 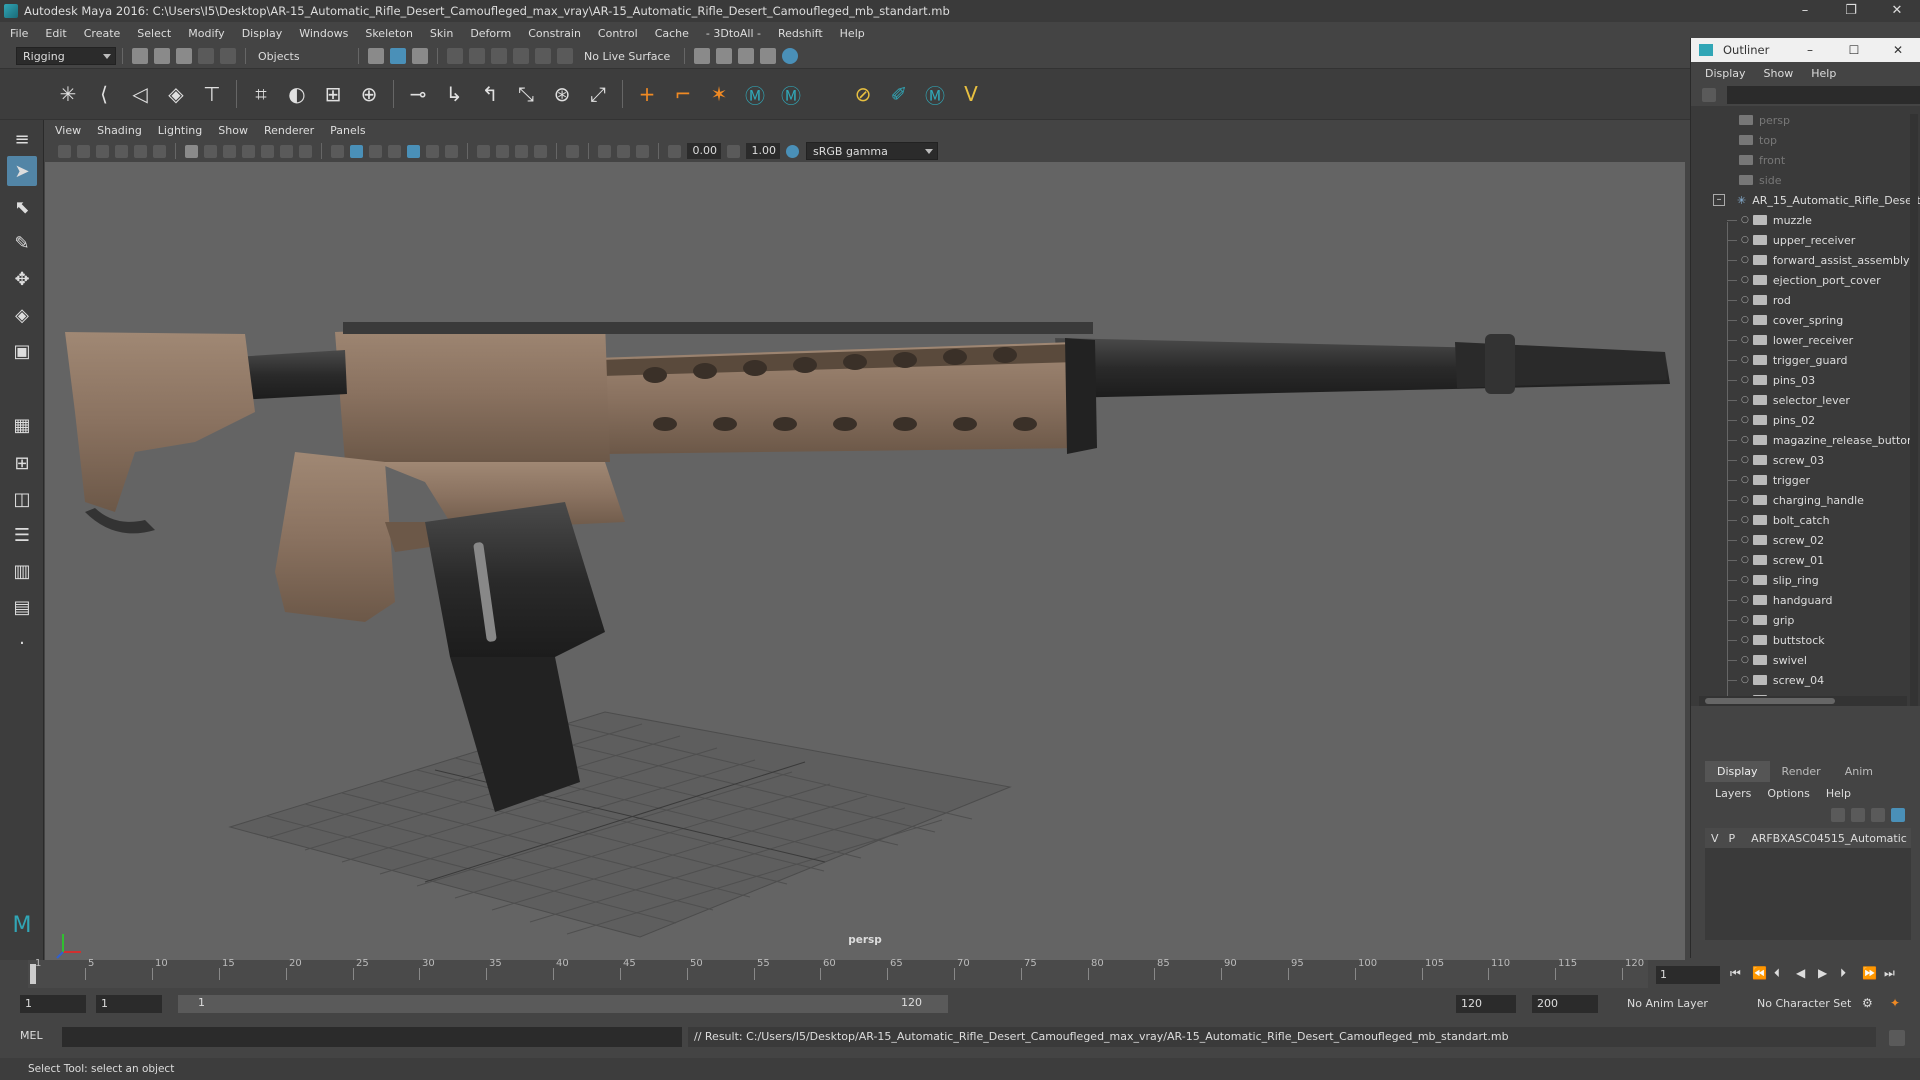 I want to click on anim-end-field: 200, so click(x=1565, y=1004).